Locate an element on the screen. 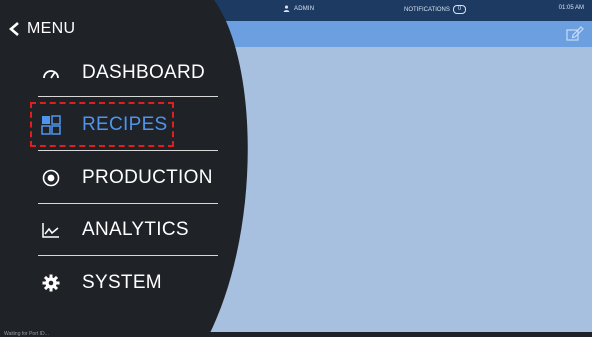 This screenshot has width=592, height=337. user-icon is located at coordinates (286, 8).